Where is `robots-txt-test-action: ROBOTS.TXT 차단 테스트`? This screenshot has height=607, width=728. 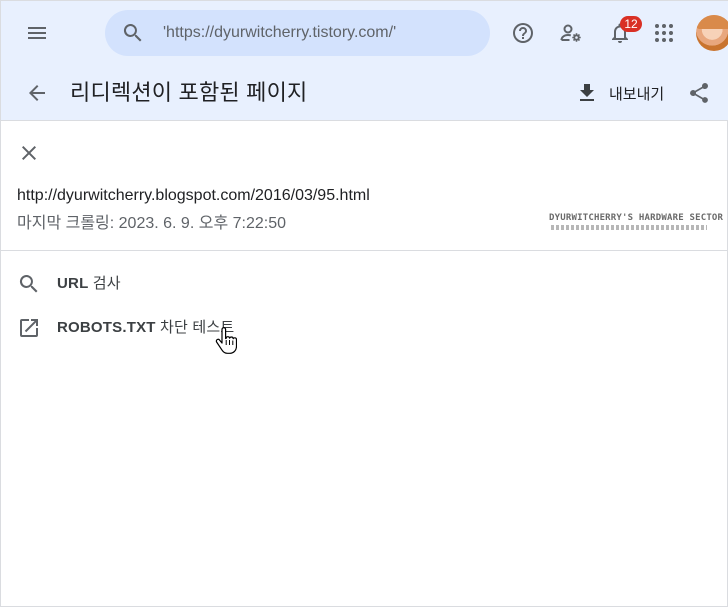 robots-txt-test-action: ROBOTS.TXT 차단 테스트 is located at coordinates (151, 328).